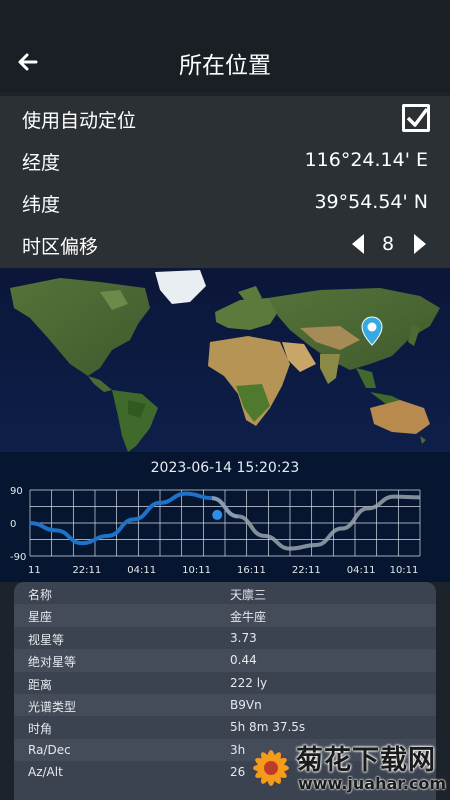  Describe the element at coordinates (420, 244) in the screenshot. I see `timezone-increase-icon` at that location.